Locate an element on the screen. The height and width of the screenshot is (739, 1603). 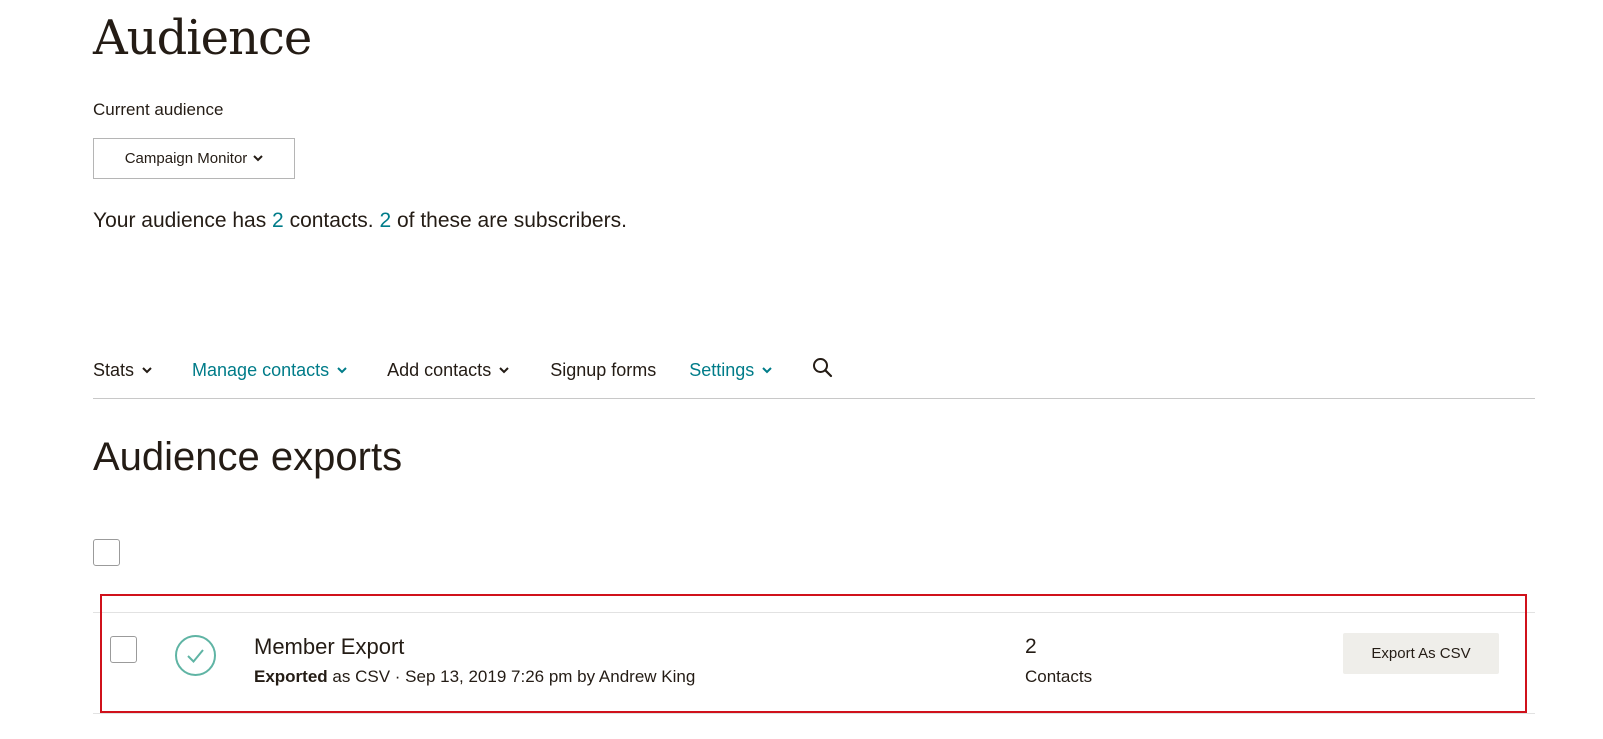
summary-text: contacts. is located at coordinates (331, 220).